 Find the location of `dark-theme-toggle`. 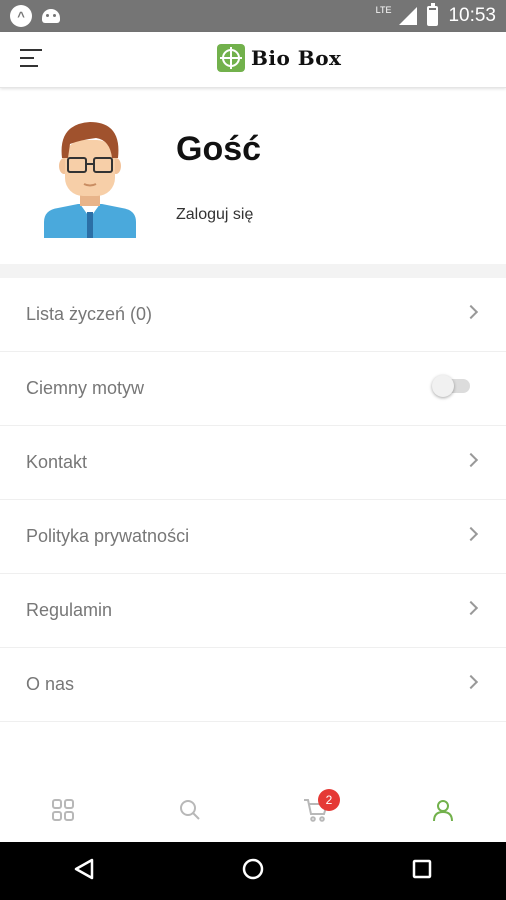

dark-theme-toggle is located at coordinates (451, 386).